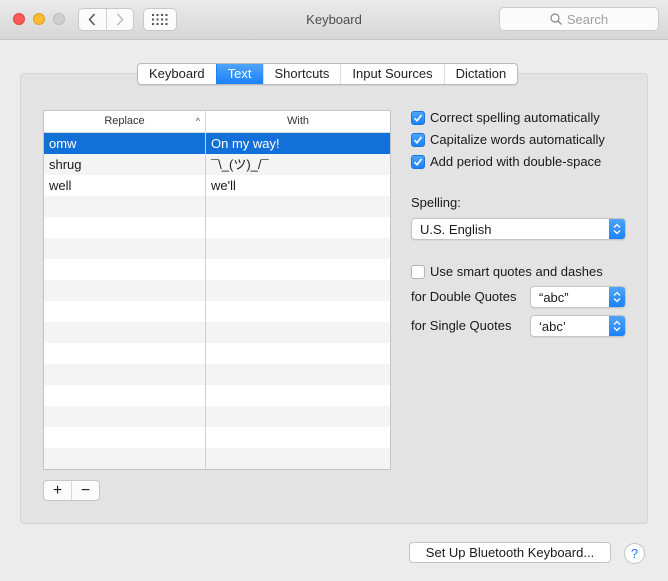  Describe the element at coordinates (65, 164) in the screenshot. I see `replace-cell: shrug` at that location.